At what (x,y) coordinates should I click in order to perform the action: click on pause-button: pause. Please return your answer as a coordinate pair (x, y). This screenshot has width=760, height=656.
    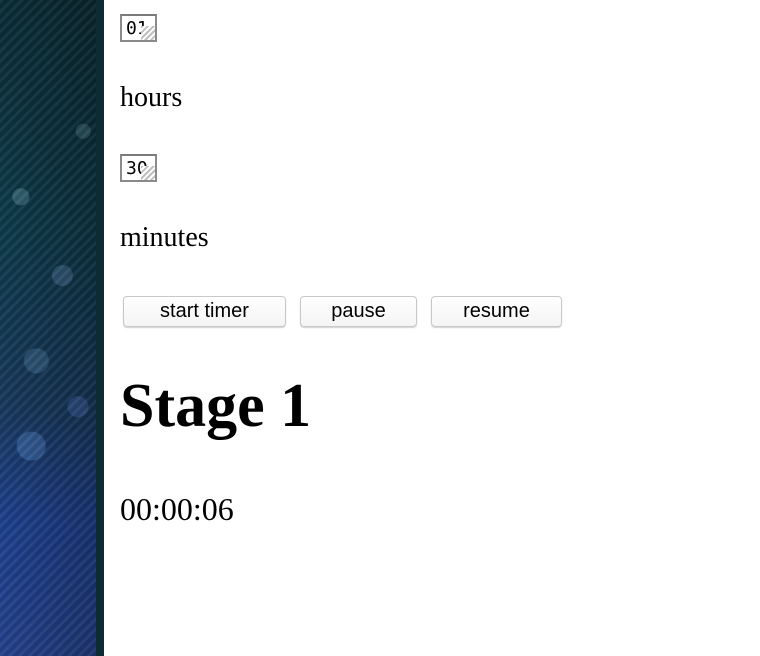
    Looking at the image, I should click on (358, 311).